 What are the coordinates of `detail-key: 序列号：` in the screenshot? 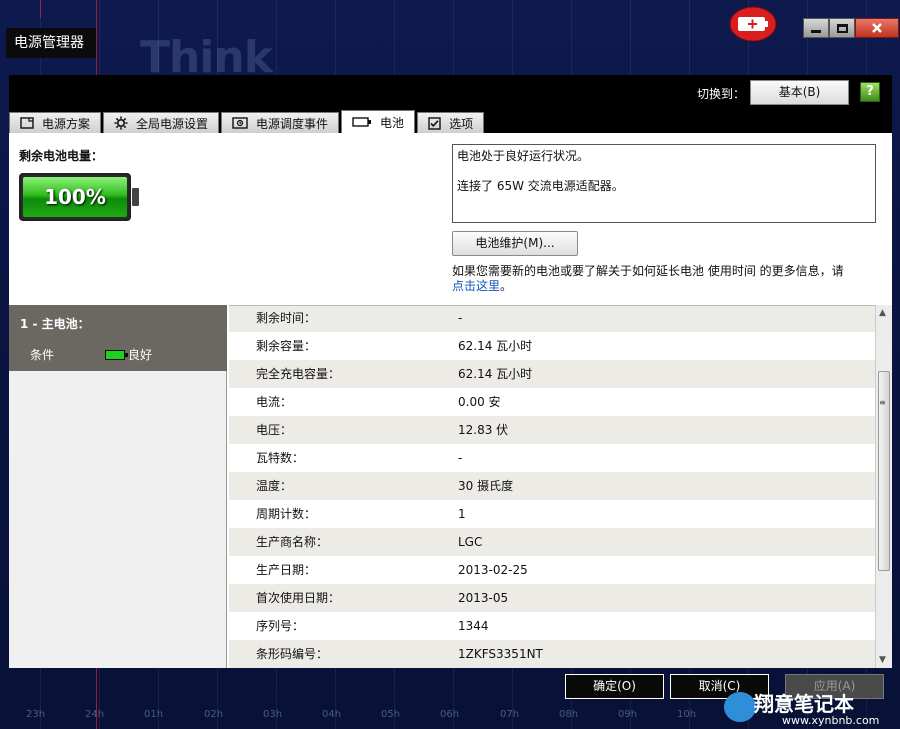 It's located at (280, 626).